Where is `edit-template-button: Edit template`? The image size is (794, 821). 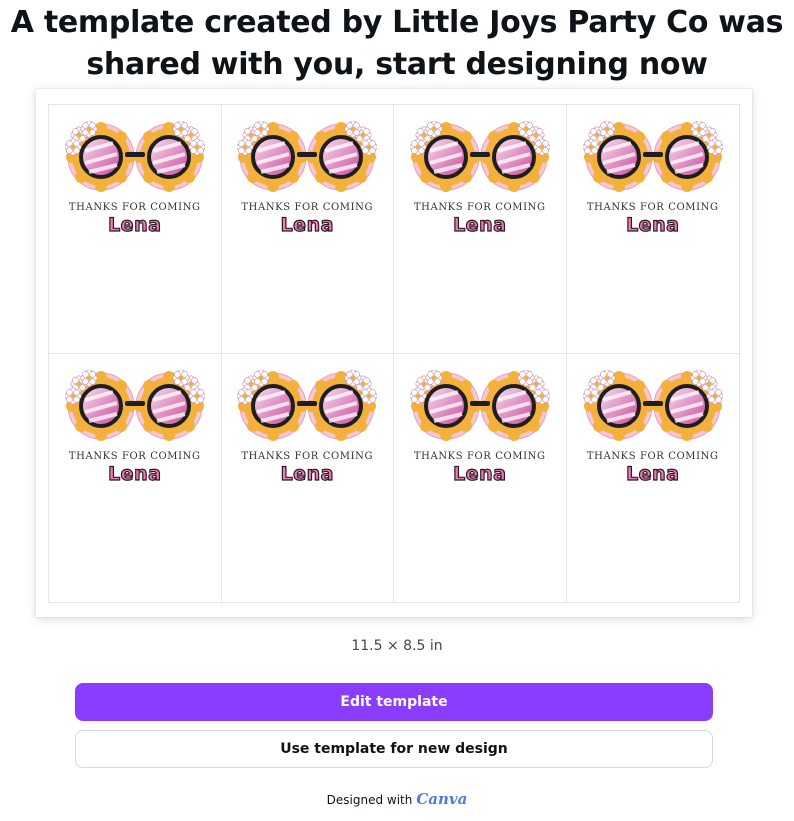
edit-template-button: Edit template is located at coordinates (394, 702).